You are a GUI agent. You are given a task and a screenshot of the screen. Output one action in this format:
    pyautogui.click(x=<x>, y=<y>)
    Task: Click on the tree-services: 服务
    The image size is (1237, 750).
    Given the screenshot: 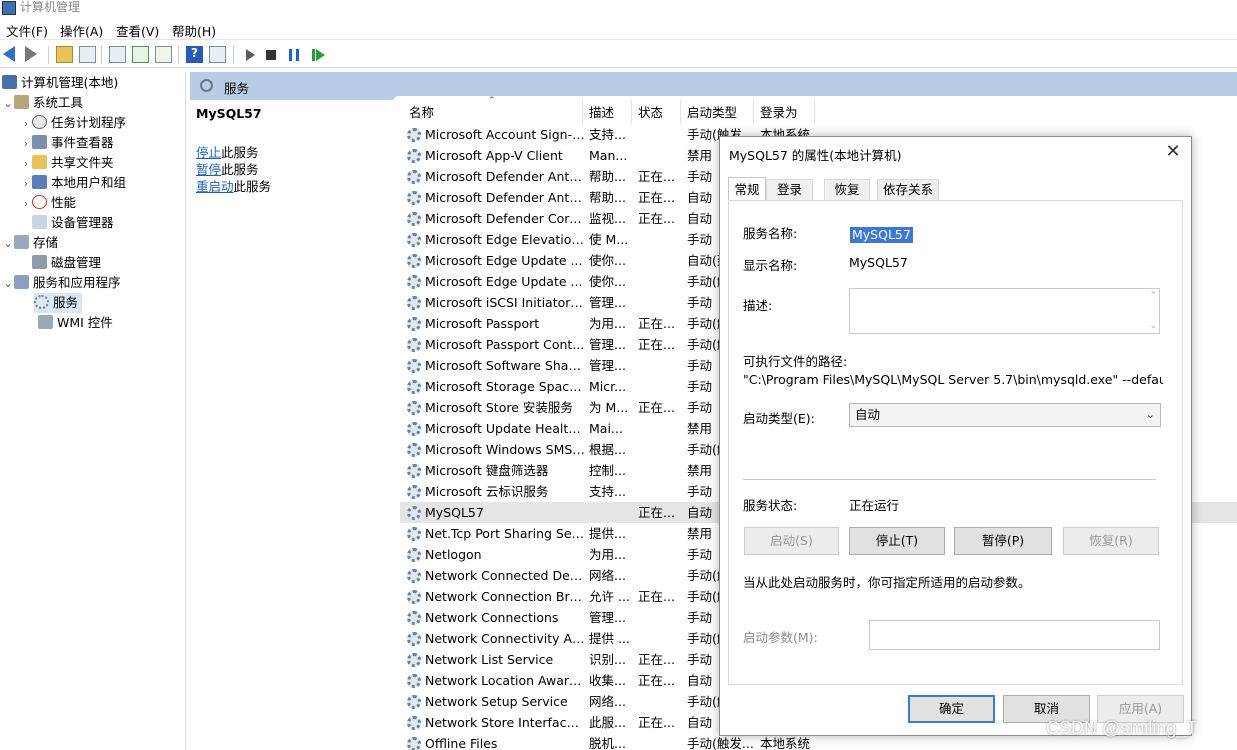 What is the action you would take?
    pyautogui.click(x=58, y=303)
    